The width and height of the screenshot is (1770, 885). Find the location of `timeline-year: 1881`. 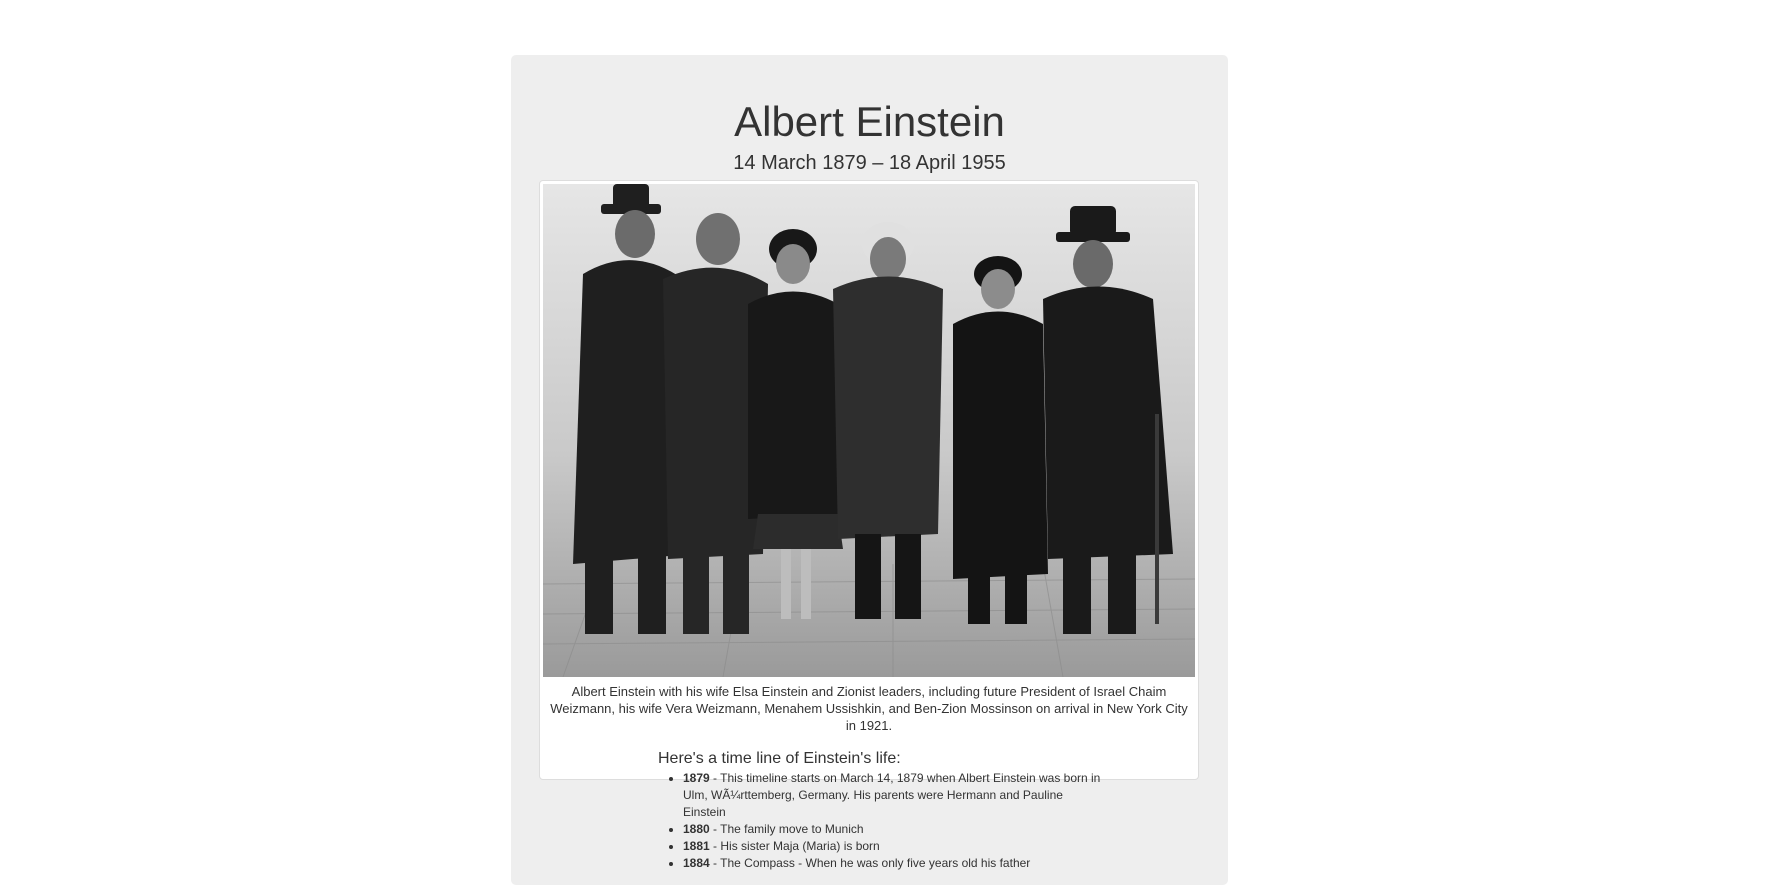

timeline-year: 1881 is located at coordinates (696, 846).